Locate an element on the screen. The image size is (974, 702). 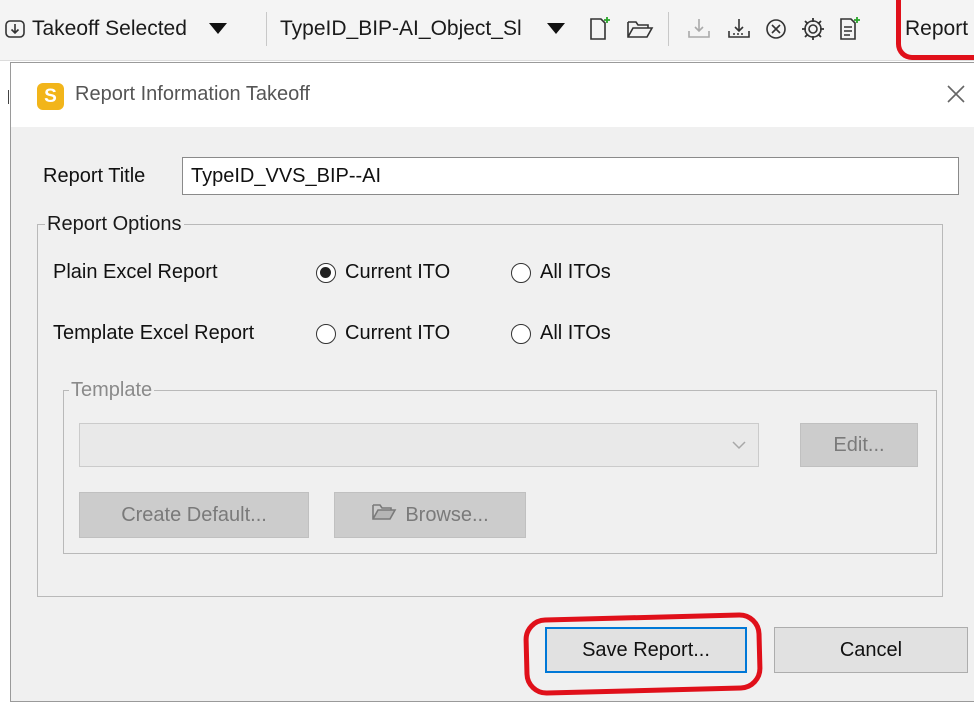
annotation-highlight-report is located at coordinates (935, 30).